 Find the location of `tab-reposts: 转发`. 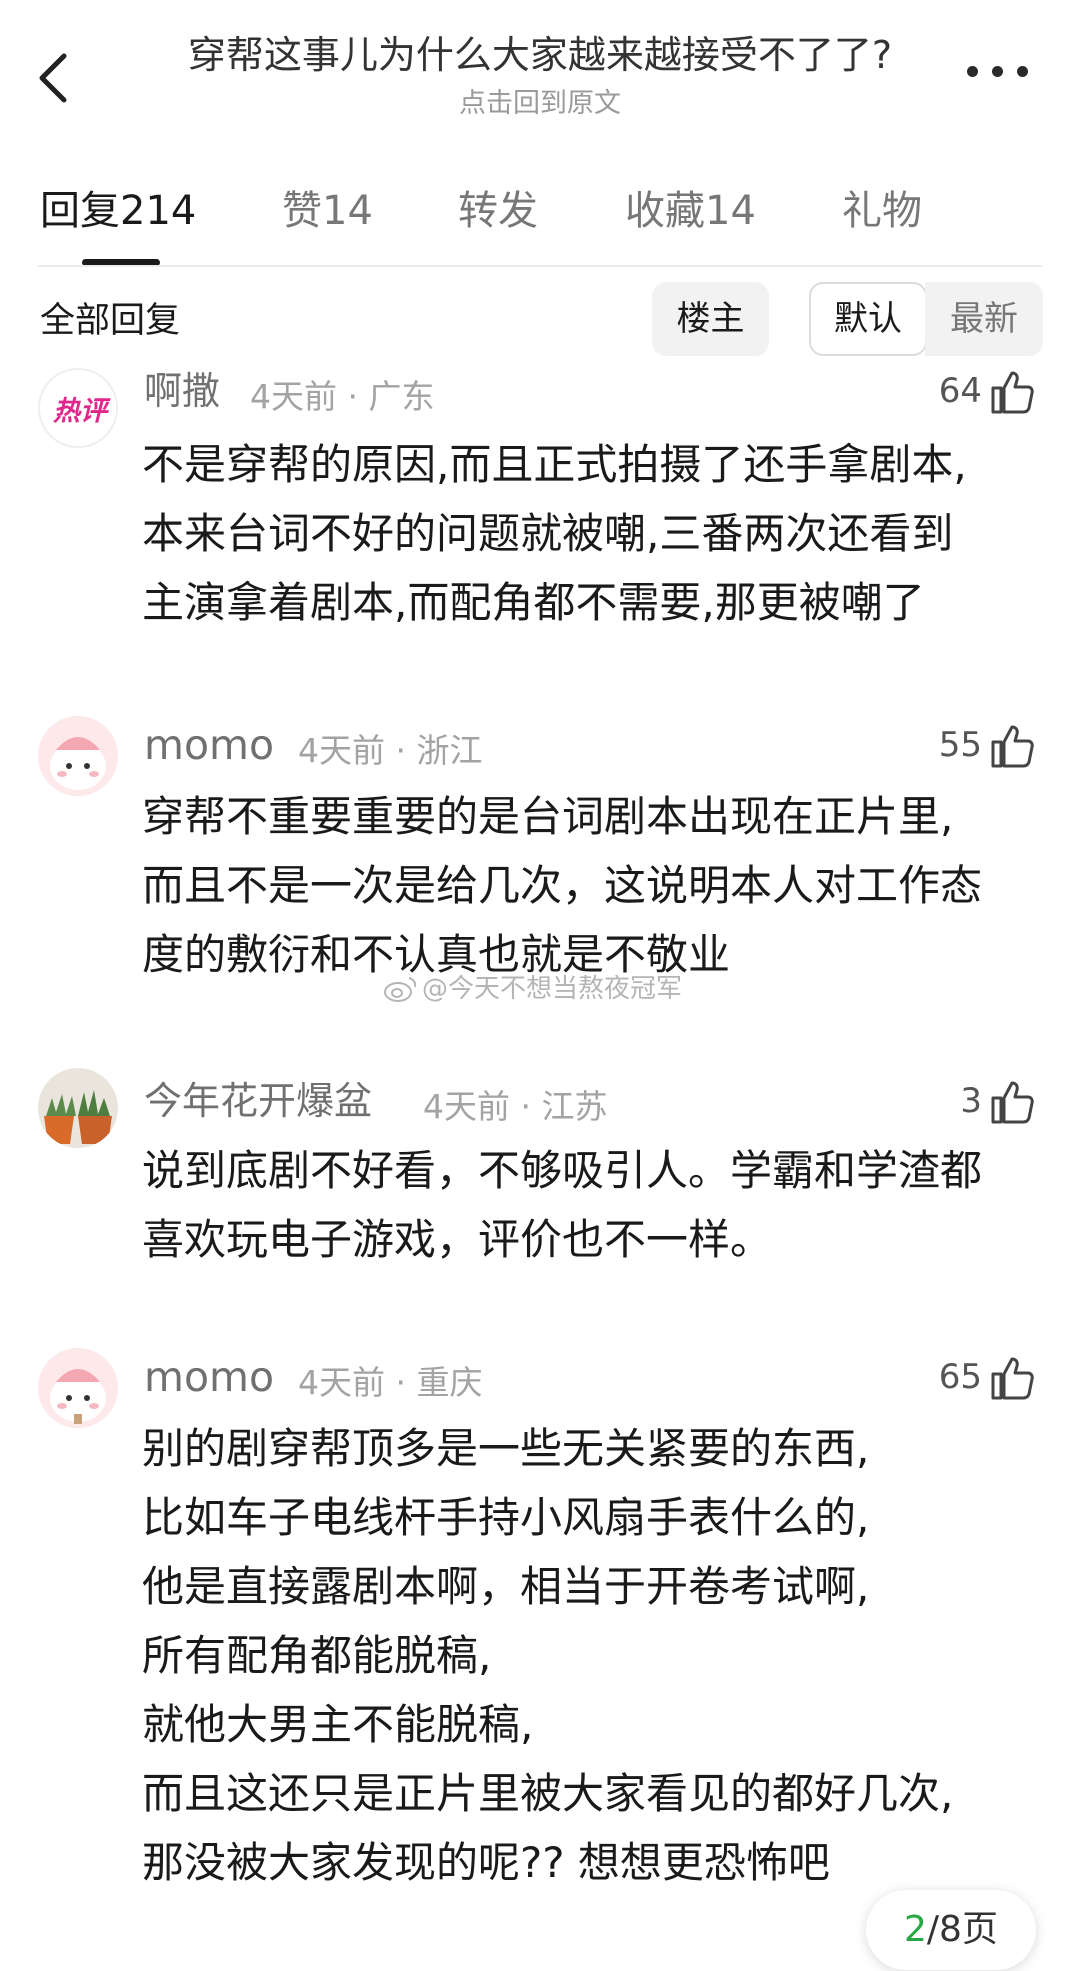

tab-reposts: 转发 is located at coordinates (498, 211).